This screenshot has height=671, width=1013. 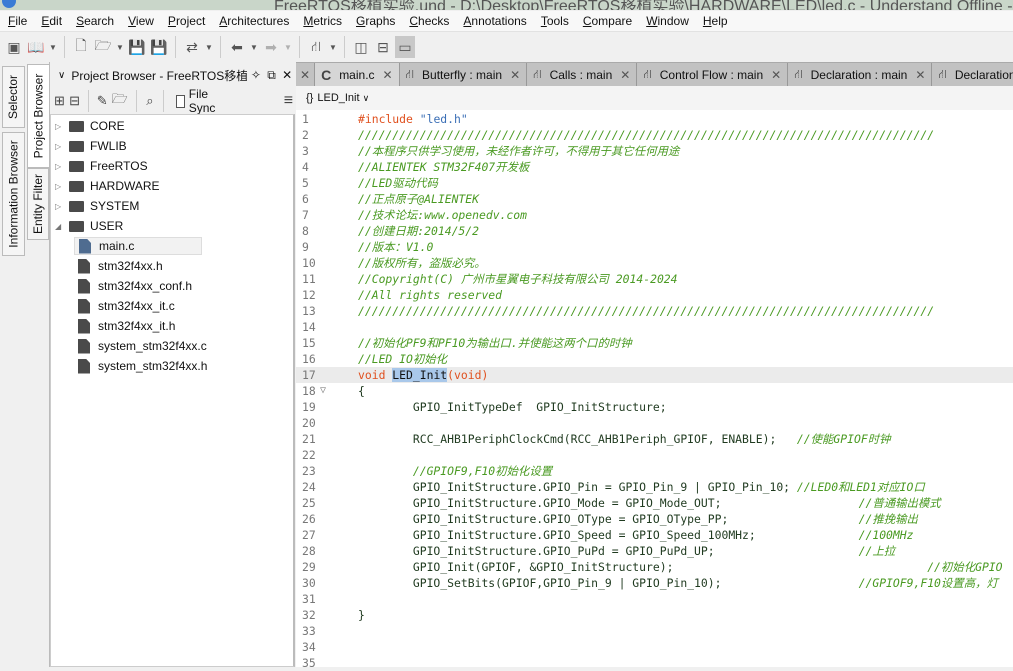 I want to click on save-icon: 💾, so click(x=137, y=47).